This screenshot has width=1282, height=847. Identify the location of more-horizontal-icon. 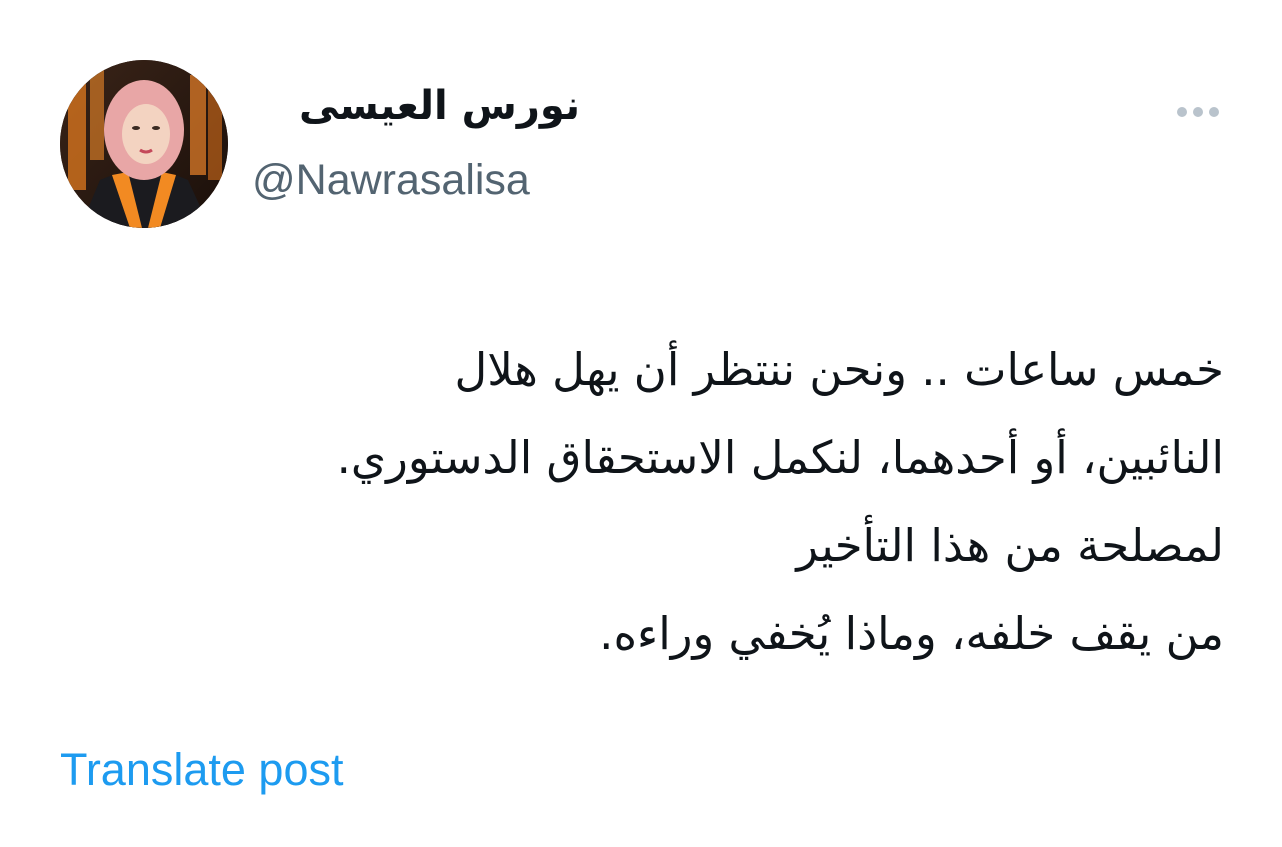
(1198, 112).